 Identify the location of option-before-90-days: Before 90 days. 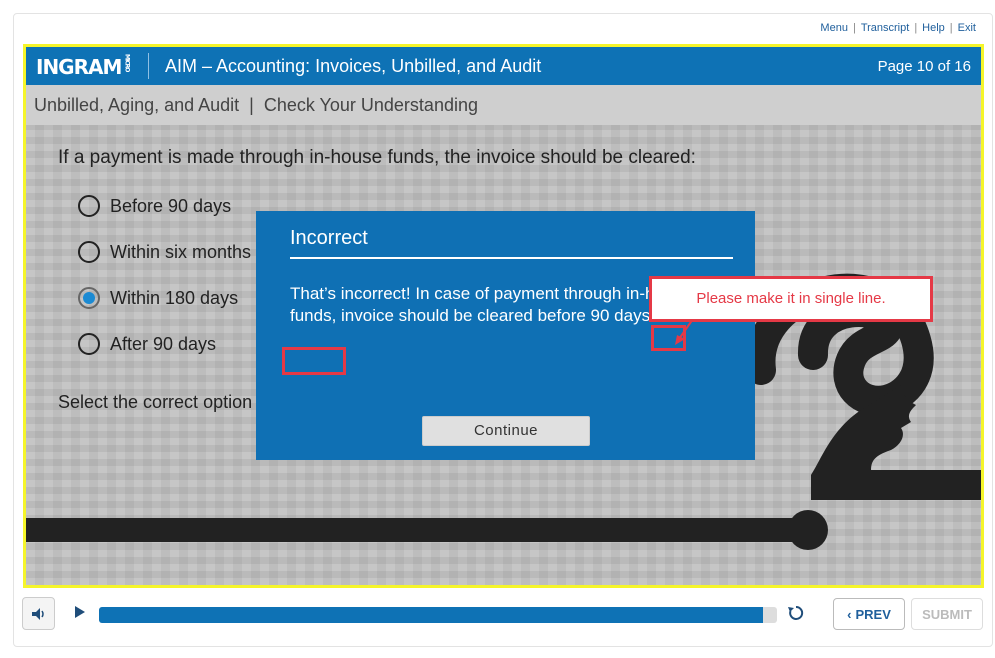
(154, 206).